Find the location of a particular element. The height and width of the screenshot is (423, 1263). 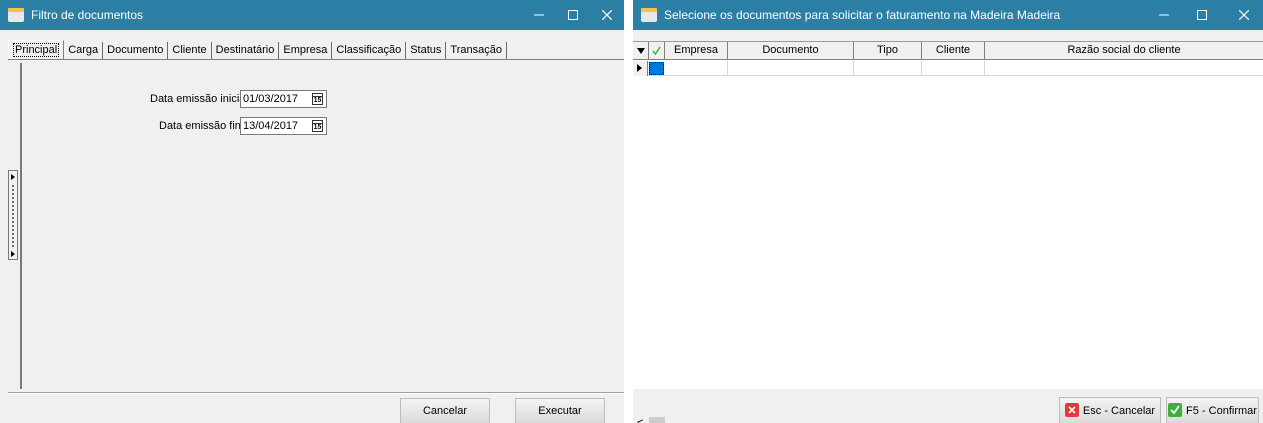

execute-button: Executar is located at coordinates (560, 410).